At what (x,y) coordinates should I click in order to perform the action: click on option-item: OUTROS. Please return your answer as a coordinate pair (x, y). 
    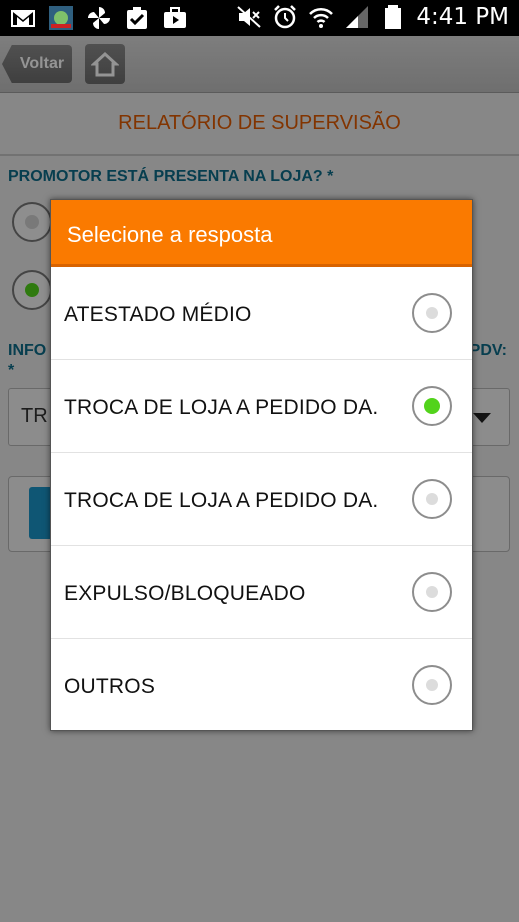
    Looking at the image, I should click on (261, 685).